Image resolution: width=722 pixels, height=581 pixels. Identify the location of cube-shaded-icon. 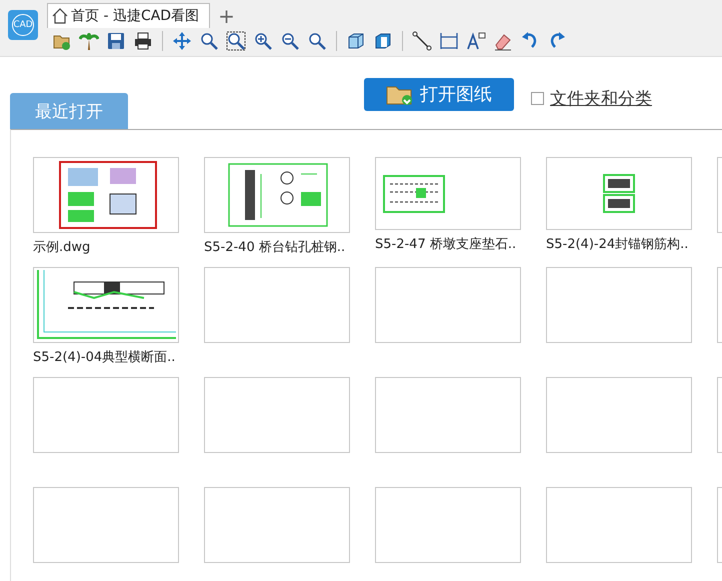
(383, 41).